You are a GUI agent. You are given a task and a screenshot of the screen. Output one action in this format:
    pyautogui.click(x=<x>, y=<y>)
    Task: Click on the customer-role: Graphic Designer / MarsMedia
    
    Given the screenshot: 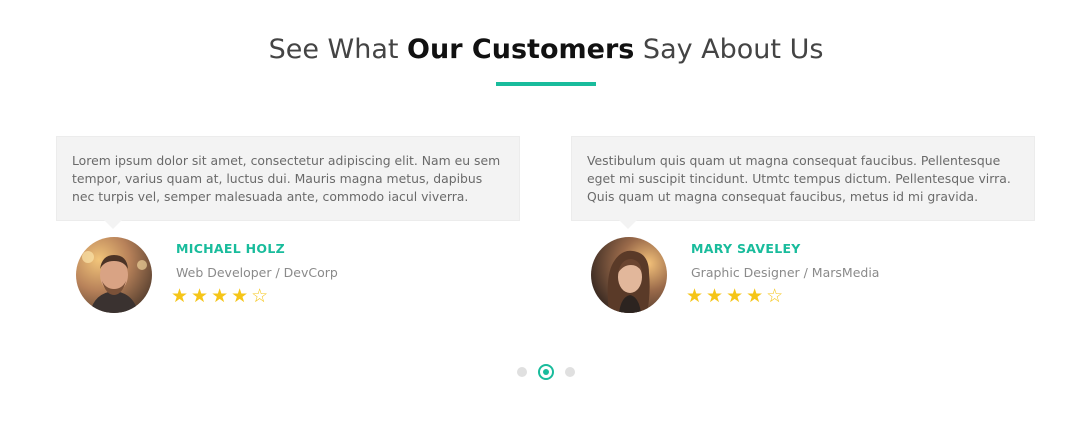 What is the action you would take?
    pyautogui.click(x=785, y=272)
    